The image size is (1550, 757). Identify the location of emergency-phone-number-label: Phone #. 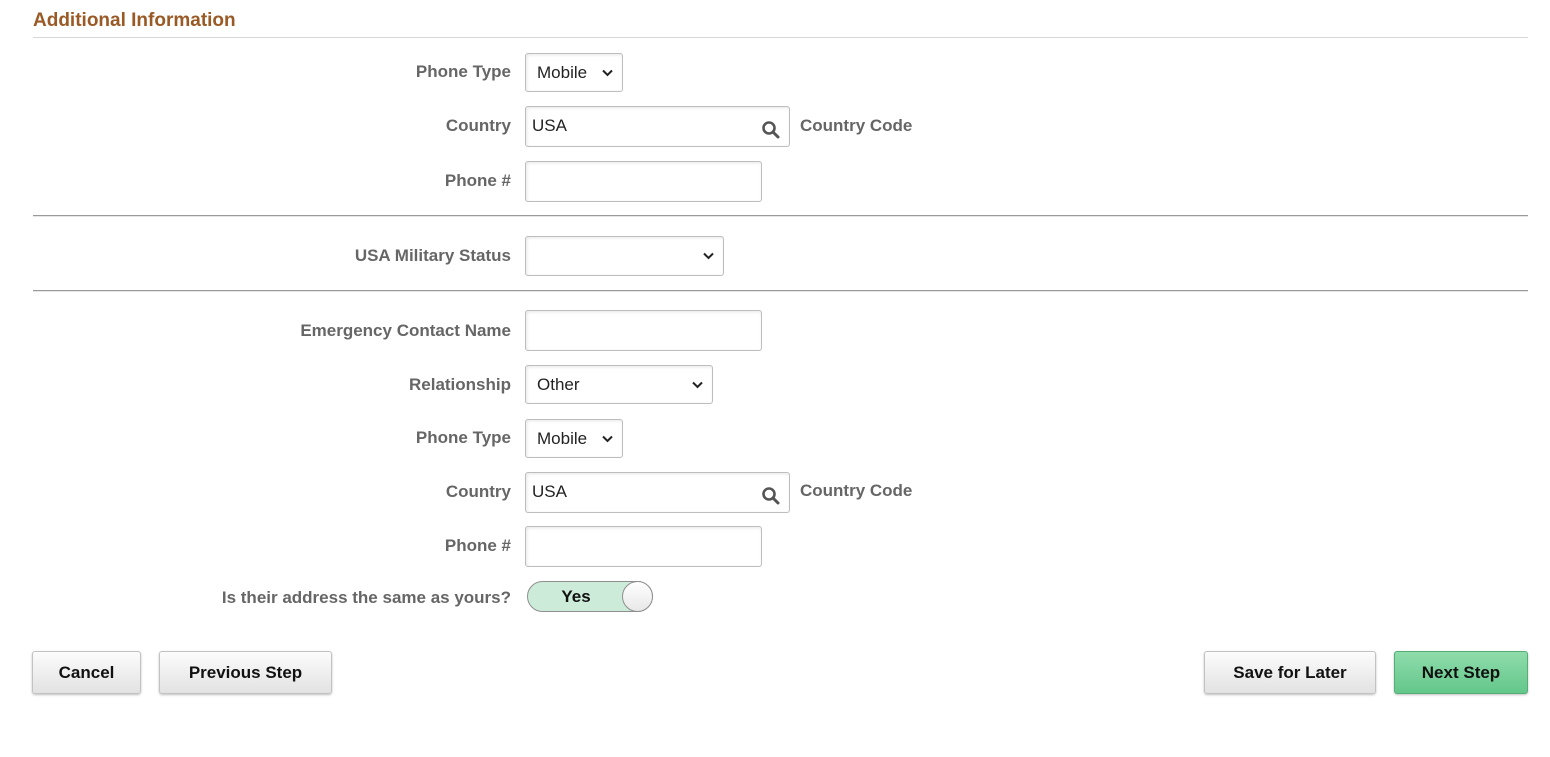
(477, 545).